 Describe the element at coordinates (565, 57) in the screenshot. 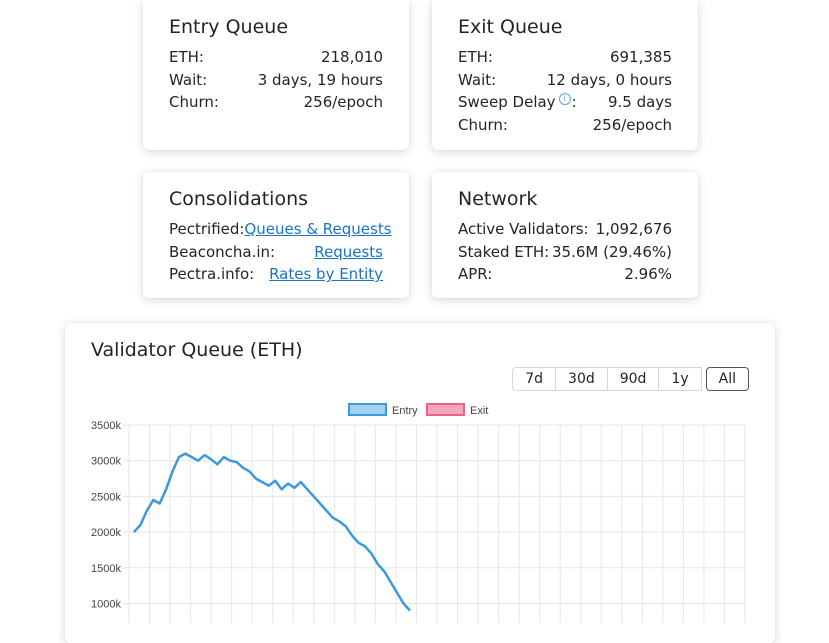

I see `exit-eth-row: ETH: 691,385` at that location.